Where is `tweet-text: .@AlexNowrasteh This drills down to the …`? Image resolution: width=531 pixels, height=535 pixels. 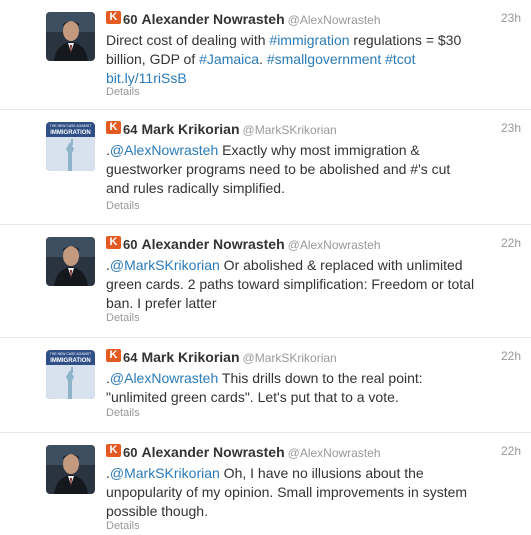 tweet-text: .@AlexNowrasteh This drills down to the … is located at coordinates (291, 388).